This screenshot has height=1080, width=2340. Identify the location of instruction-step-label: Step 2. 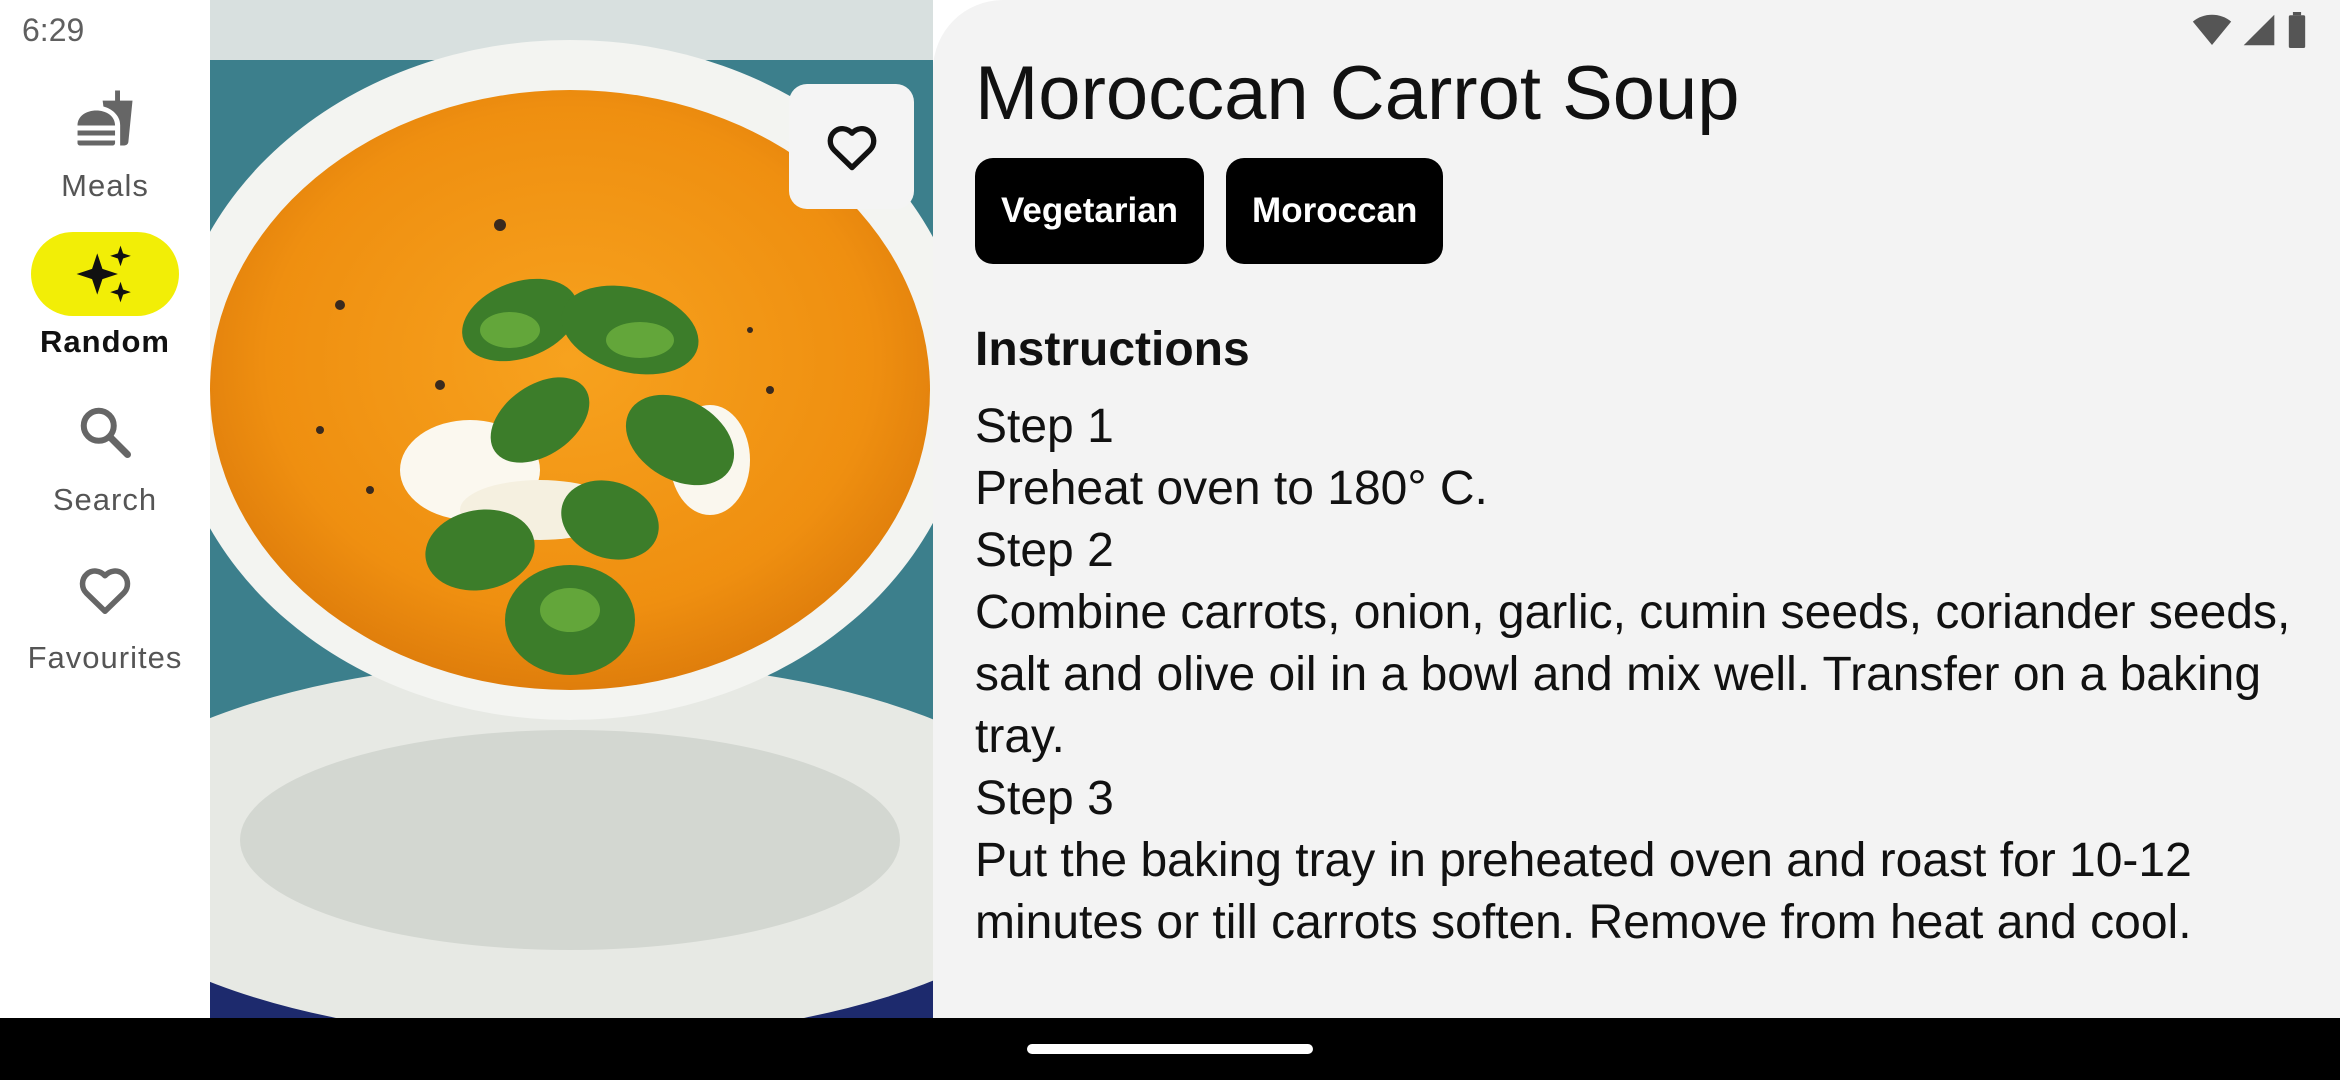
(1044, 550).